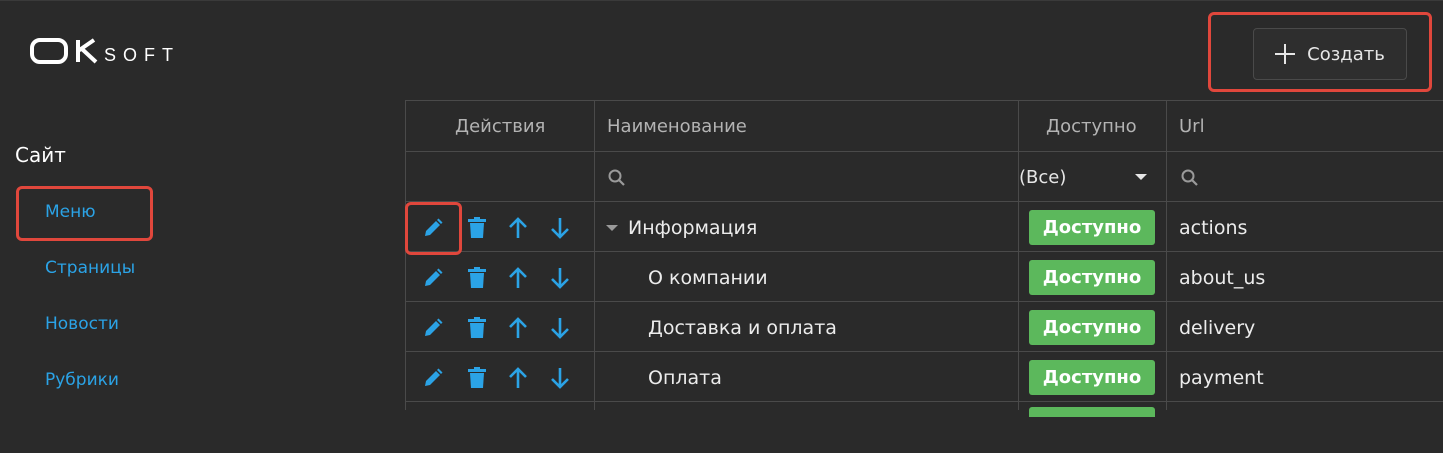  Describe the element at coordinates (82, 380) in the screenshot. I see `sidebar-item-categories: Рубрики` at that location.